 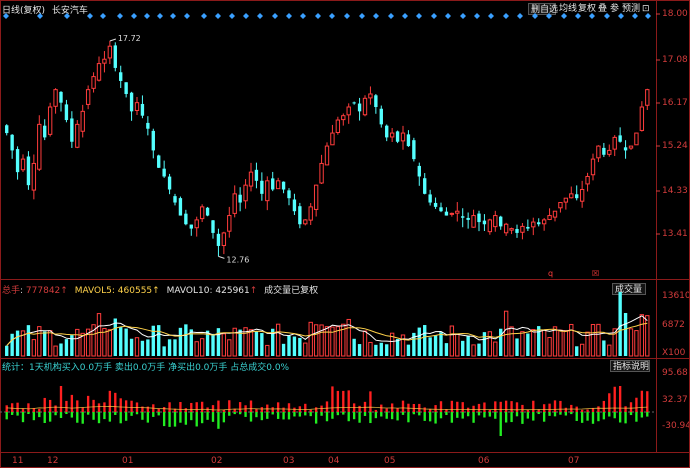 I want to click on q-marker: q, so click(x=550, y=273).